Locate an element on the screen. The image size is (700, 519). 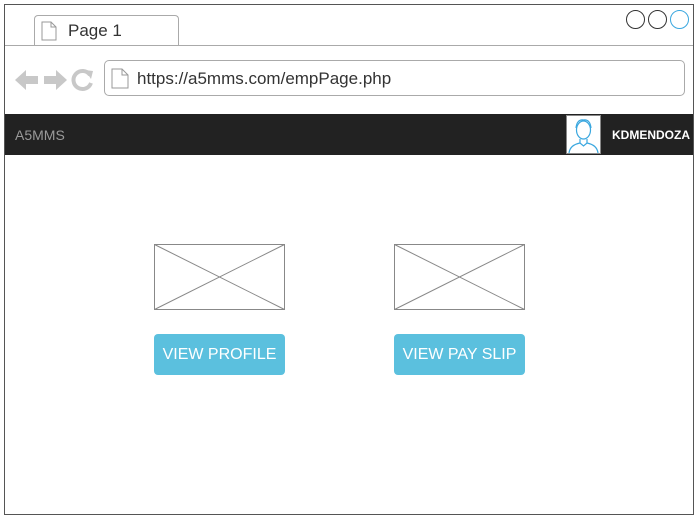
forward-arrow-icon is located at coordinates (55, 82).